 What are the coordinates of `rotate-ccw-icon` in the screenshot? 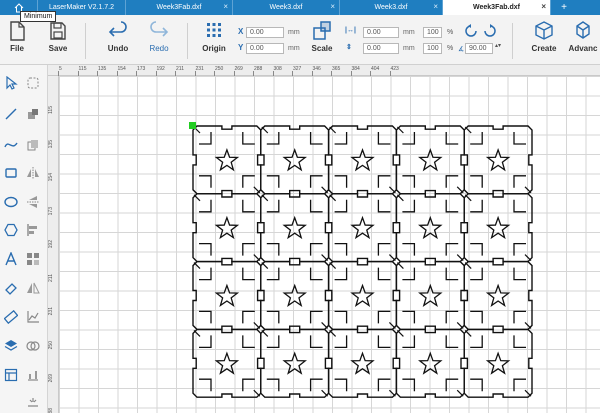 It's located at (471, 31).